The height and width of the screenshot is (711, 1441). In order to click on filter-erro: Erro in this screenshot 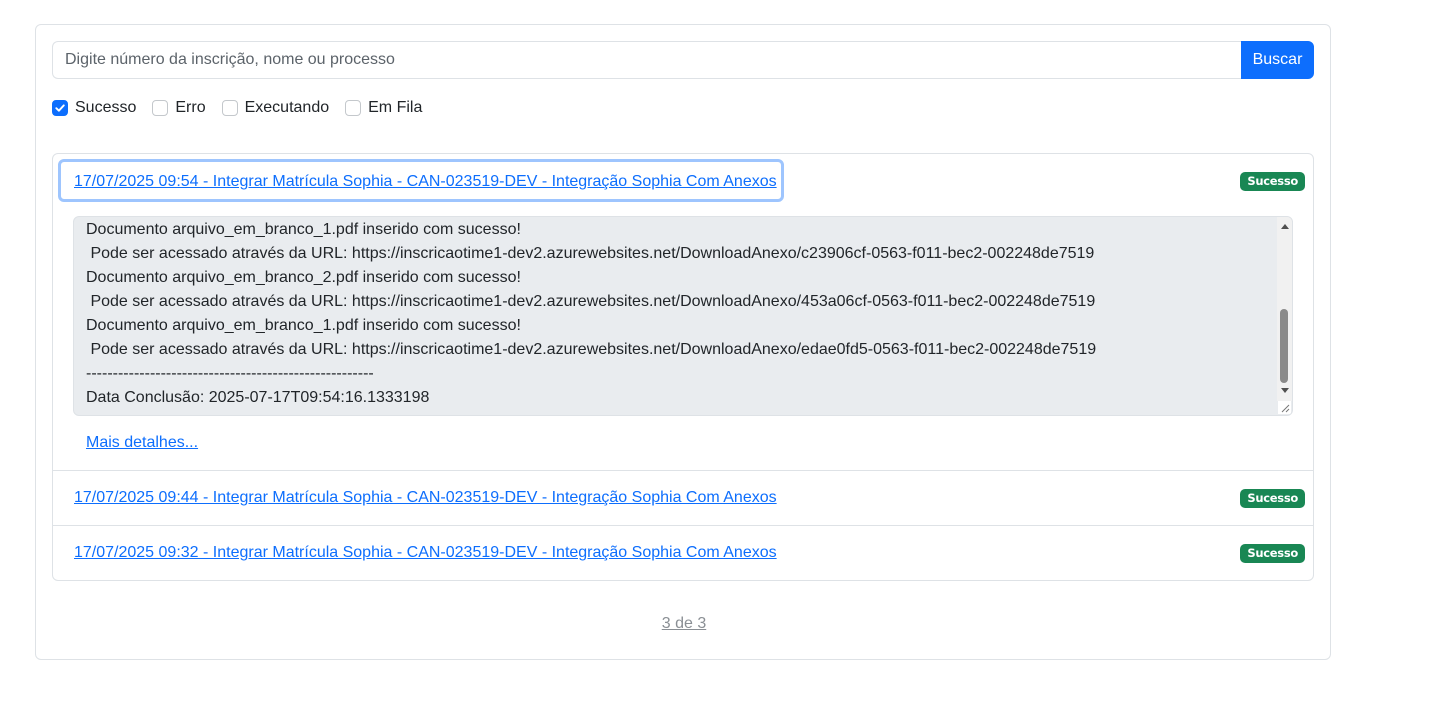, I will do `click(179, 108)`.